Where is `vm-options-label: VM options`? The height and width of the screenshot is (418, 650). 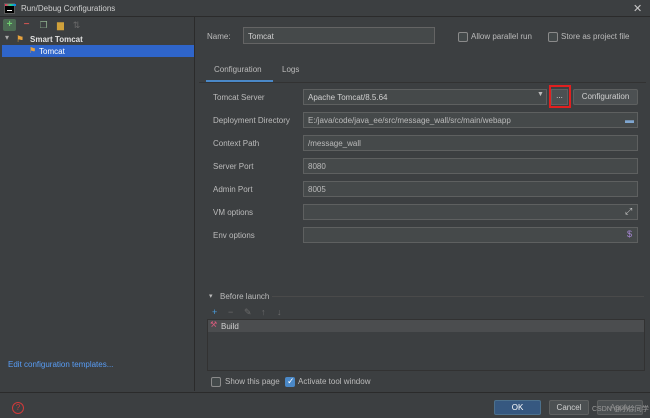 vm-options-label: VM options is located at coordinates (233, 212).